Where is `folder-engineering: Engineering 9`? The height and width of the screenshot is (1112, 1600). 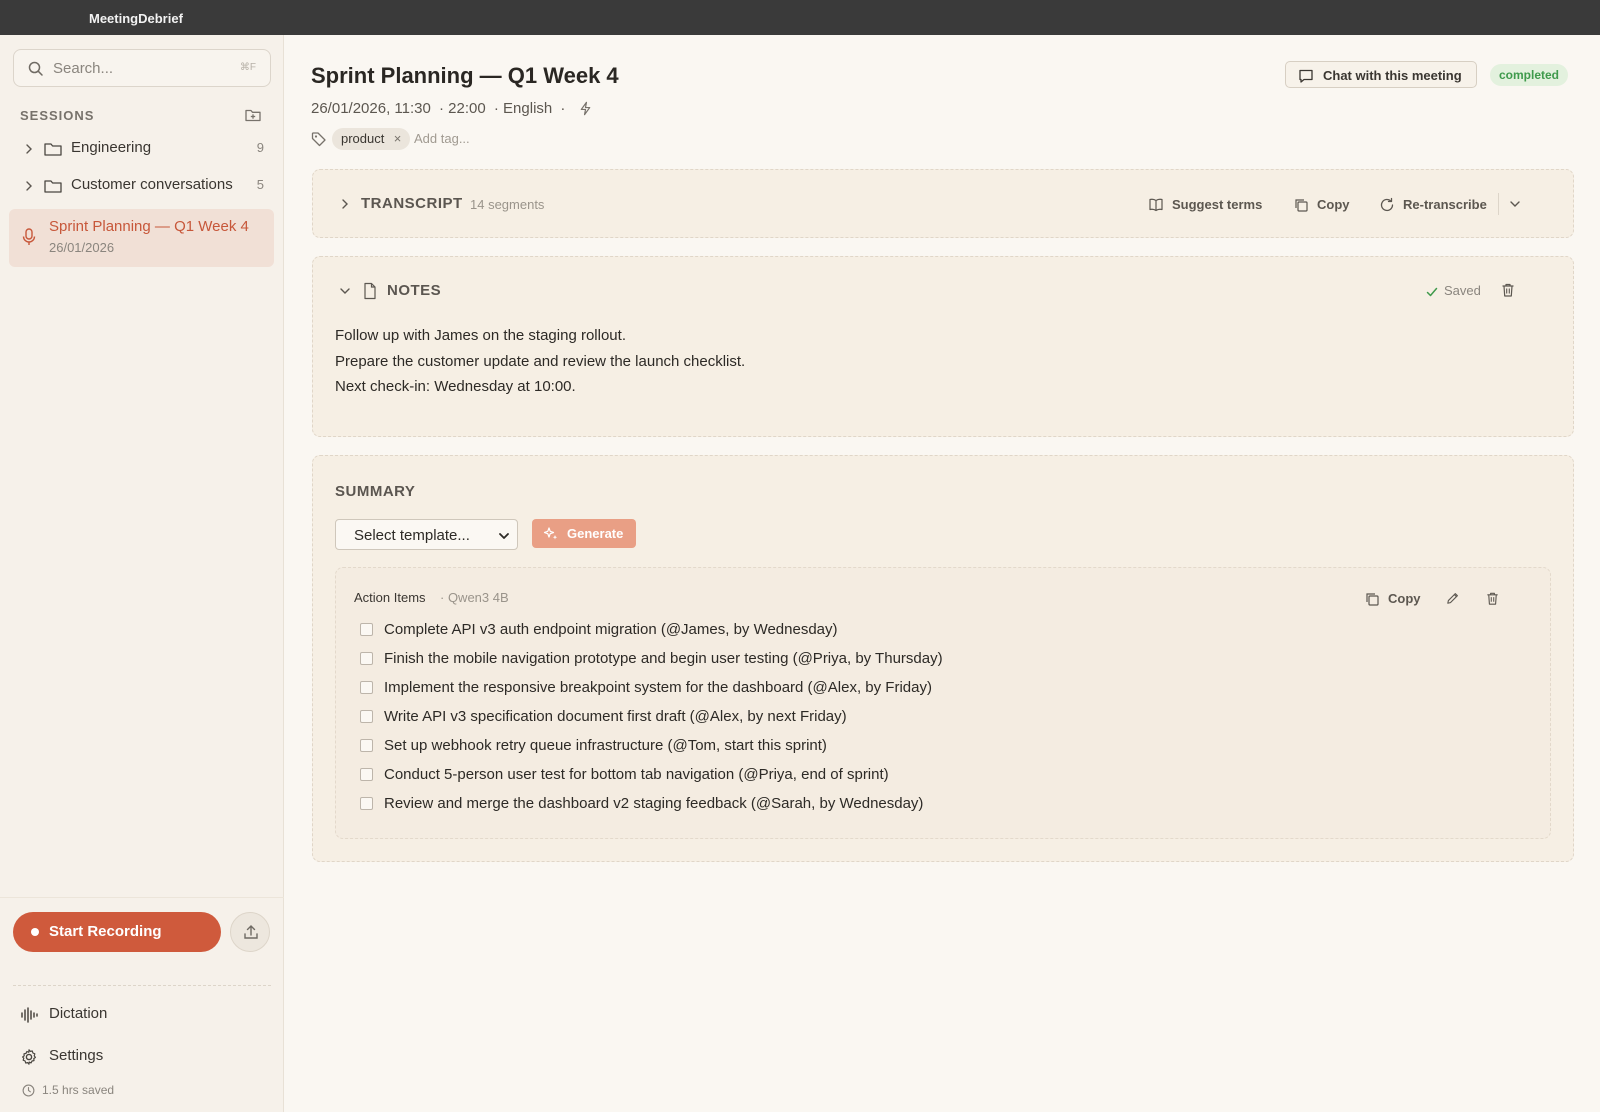
folder-engineering: Engineering 9 is located at coordinates (142, 149).